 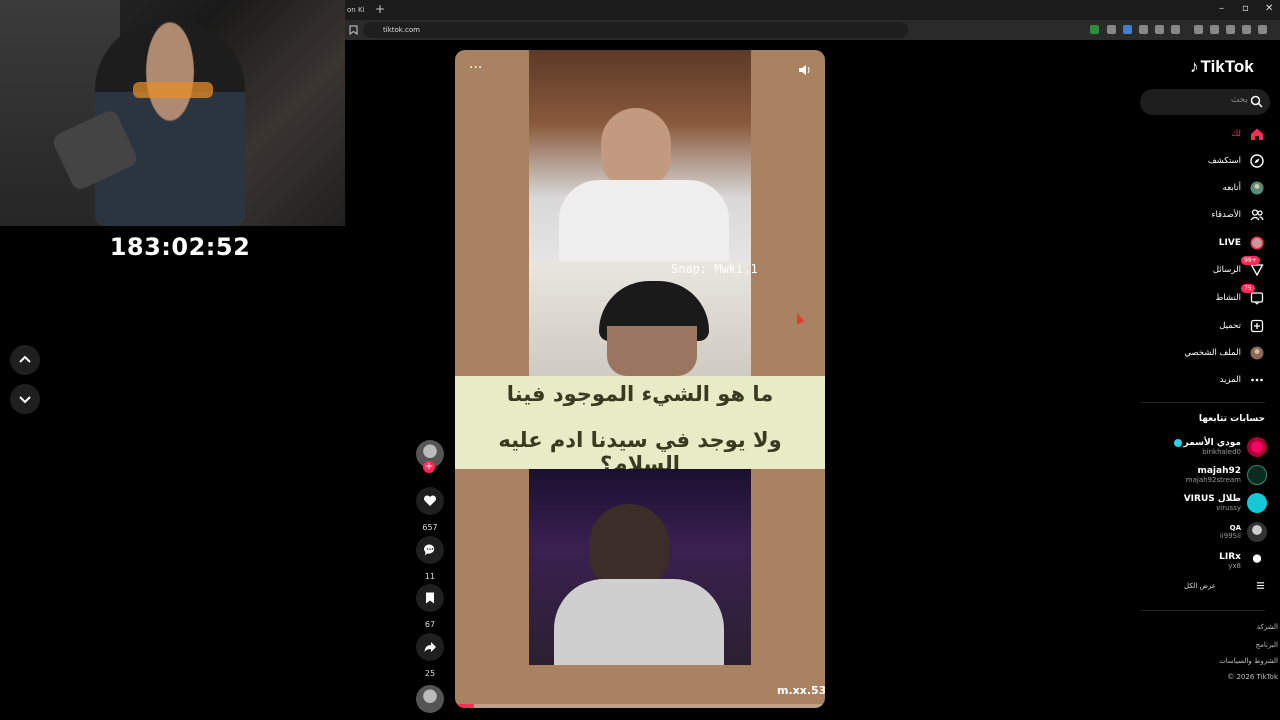 What do you see at coordinates (1225, 503) in the screenshot?
I see `account-item: VIRUS طلال virussy` at bounding box center [1225, 503].